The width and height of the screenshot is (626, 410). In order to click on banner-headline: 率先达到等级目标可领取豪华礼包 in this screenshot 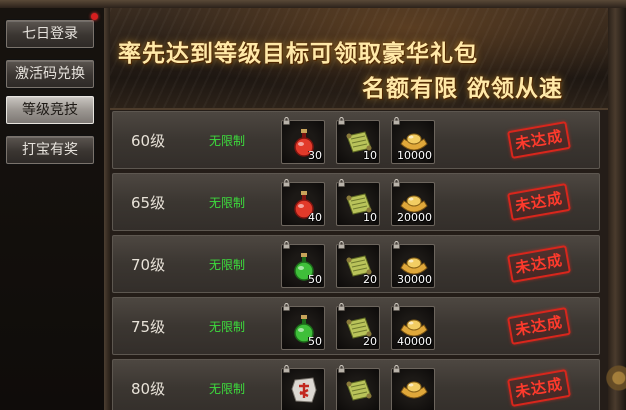, I will do `click(298, 54)`.